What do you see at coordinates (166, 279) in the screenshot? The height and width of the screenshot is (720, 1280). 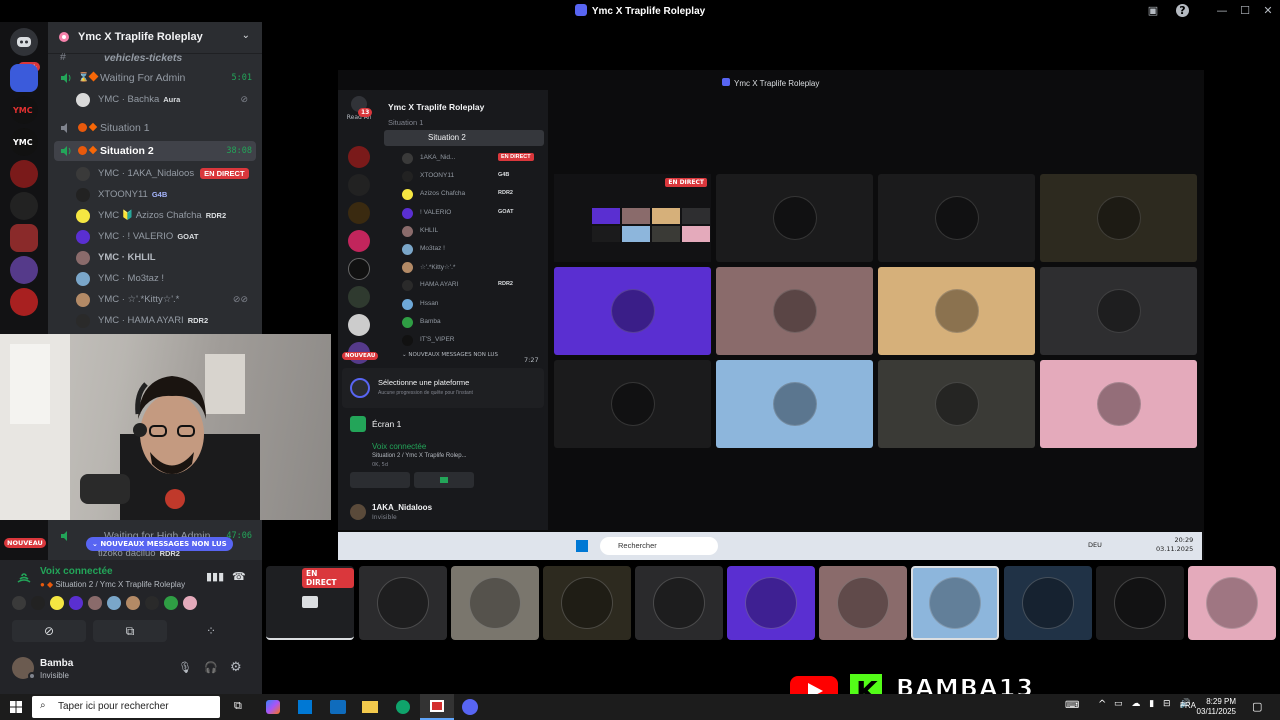 I see `voice-user: YMC · Mo3taz !` at bounding box center [166, 279].